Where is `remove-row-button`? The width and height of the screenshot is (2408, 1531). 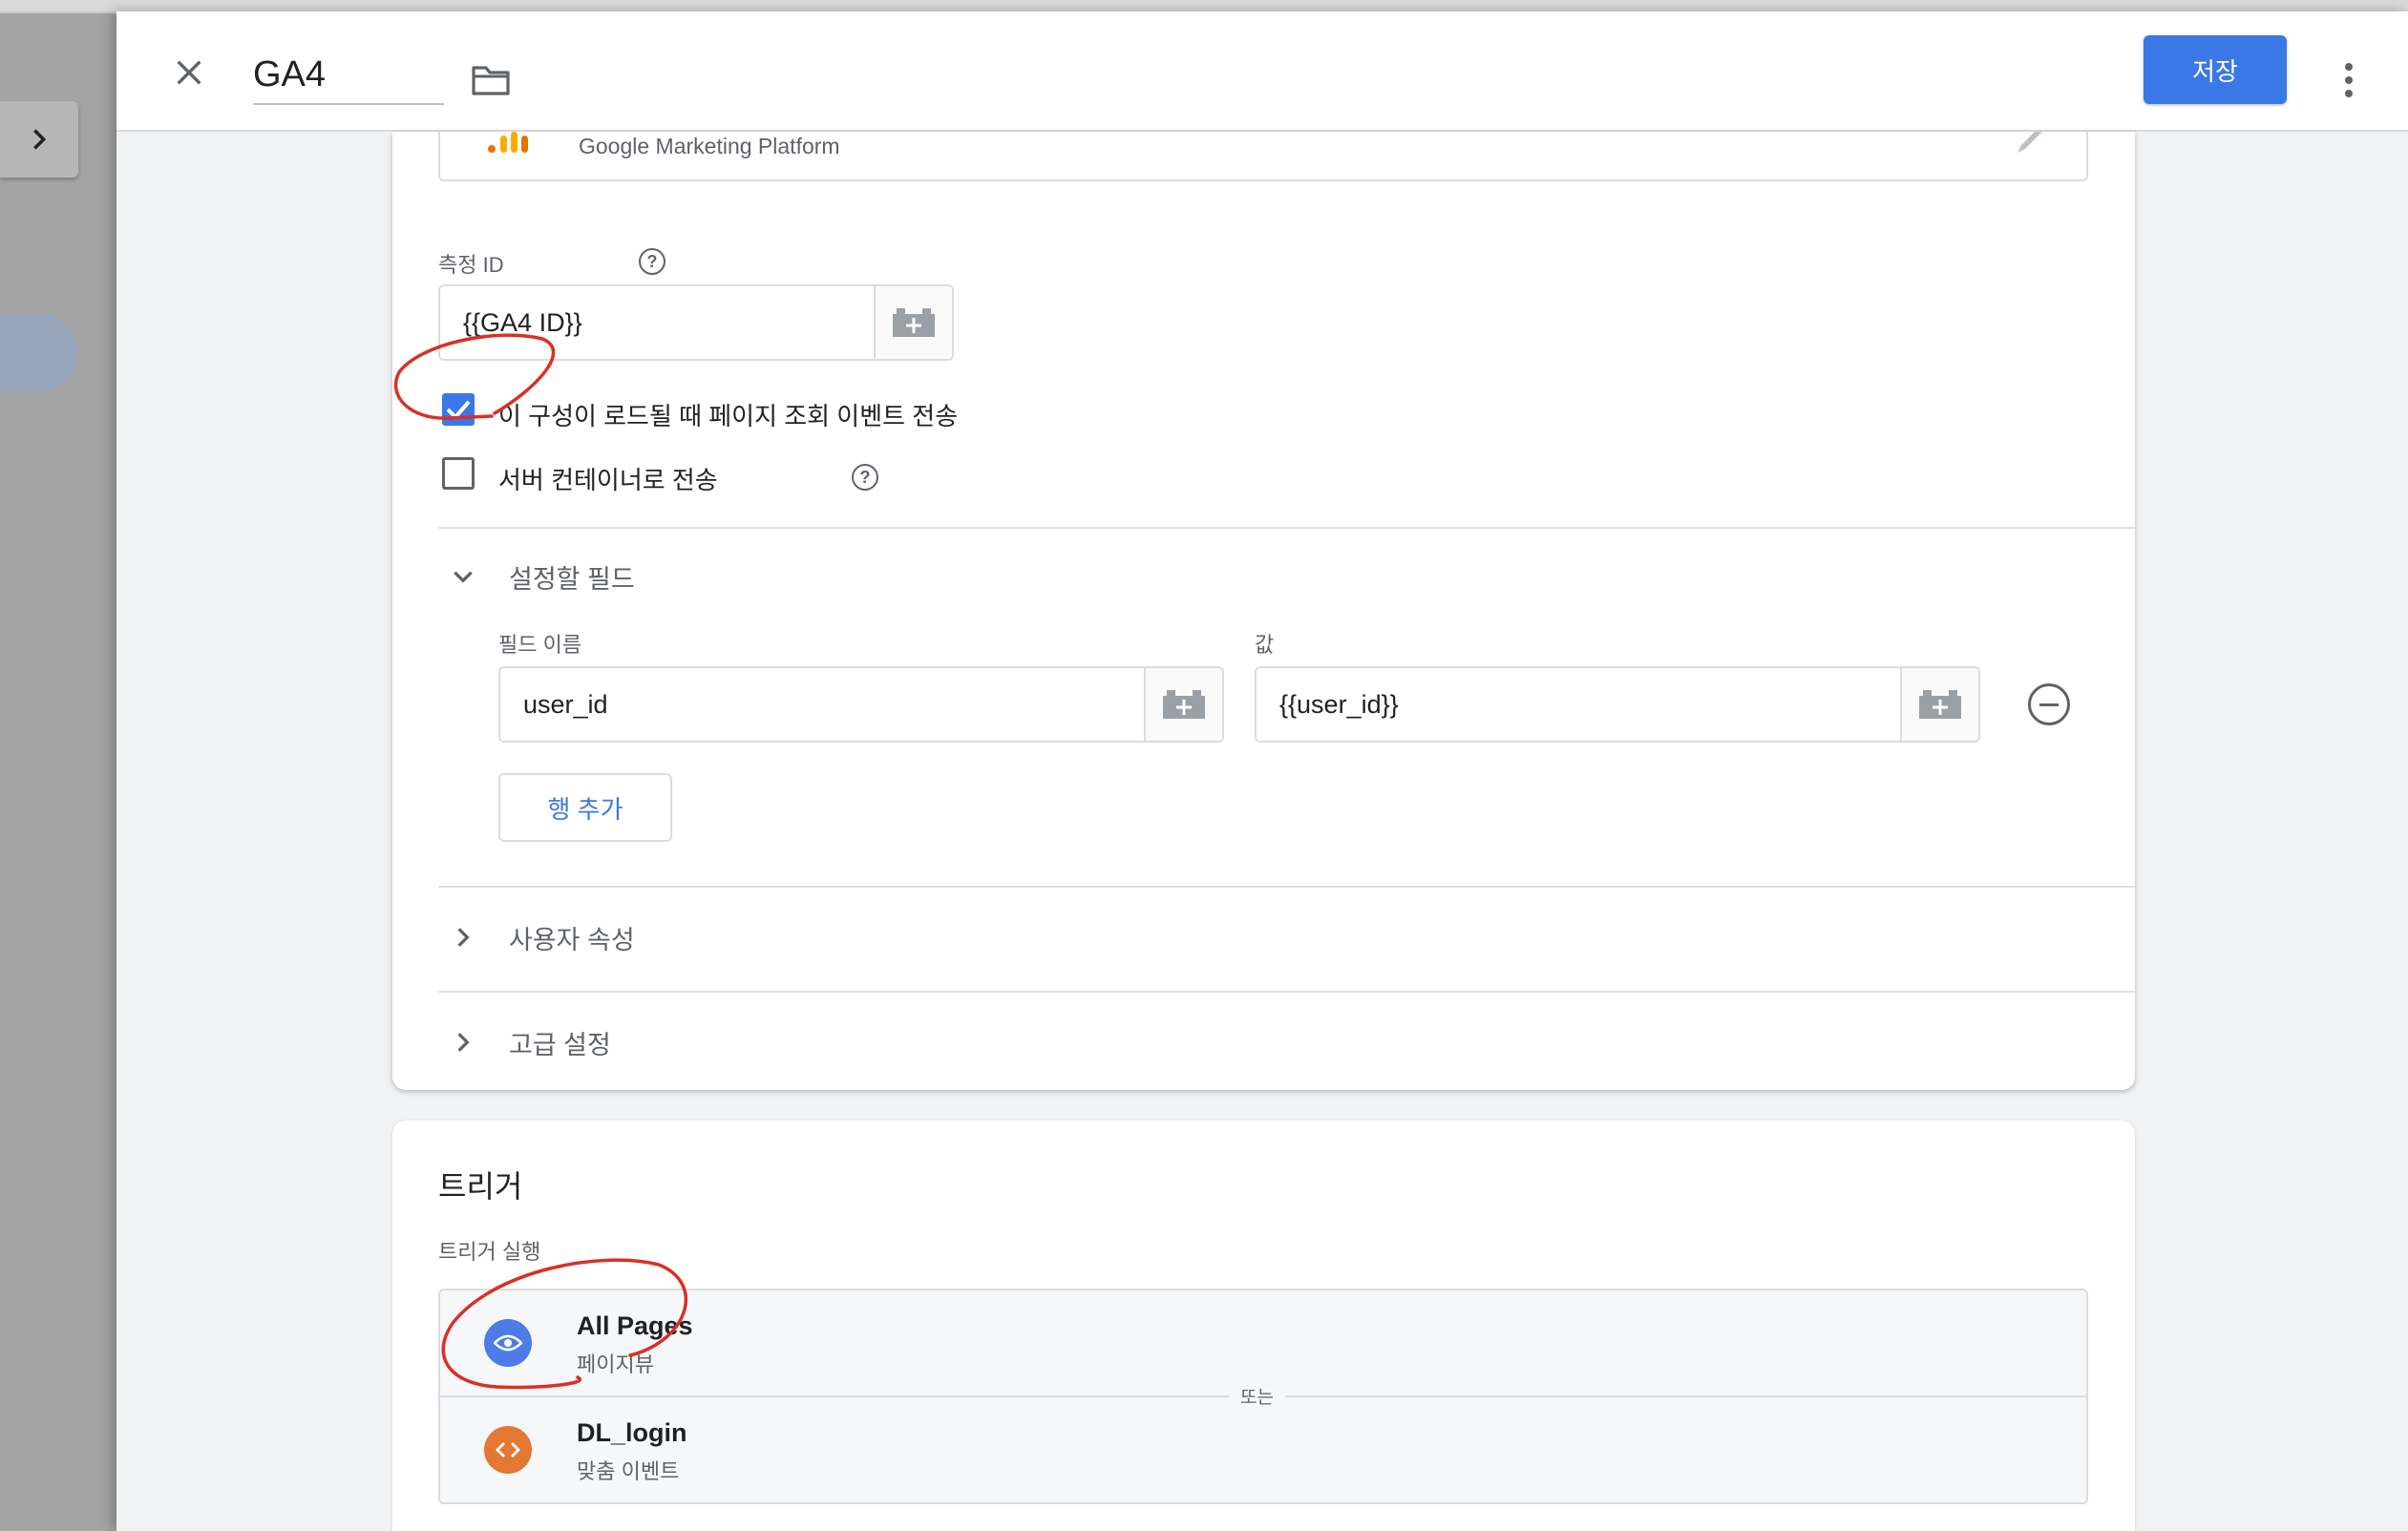 remove-row-button is located at coordinates (2049, 704).